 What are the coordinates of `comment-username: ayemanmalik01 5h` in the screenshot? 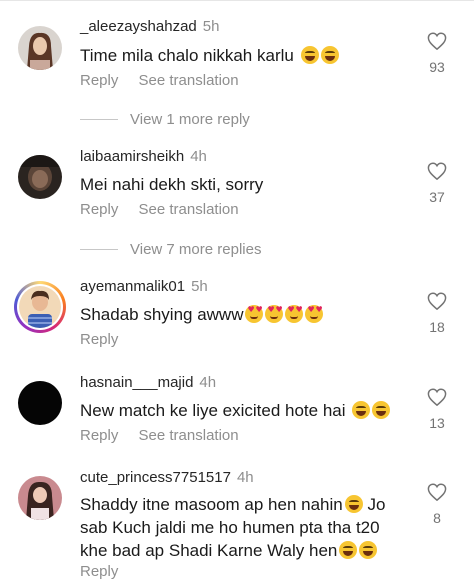 It's located at (144, 286).